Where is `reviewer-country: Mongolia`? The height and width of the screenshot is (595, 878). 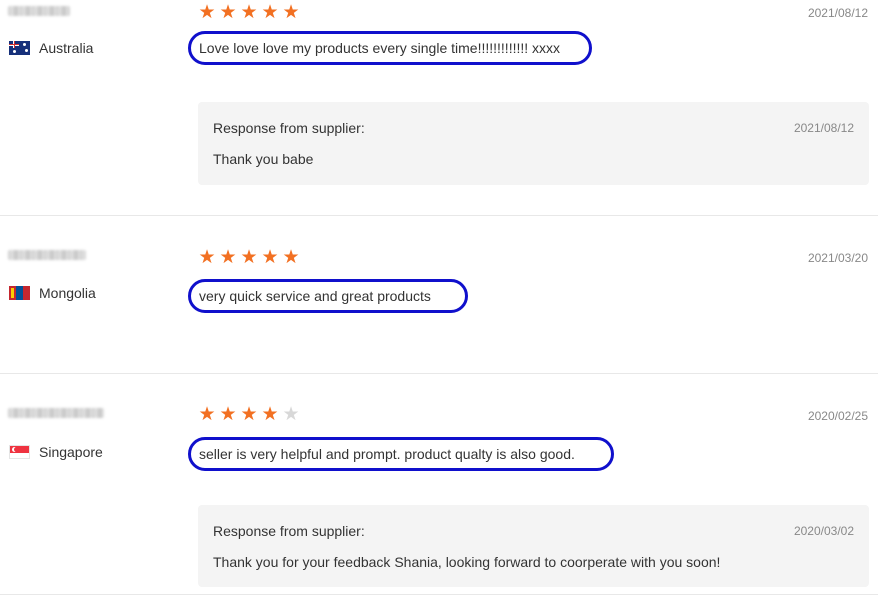 reviewer-country: Mongolia is located at coordinates (52, 293).